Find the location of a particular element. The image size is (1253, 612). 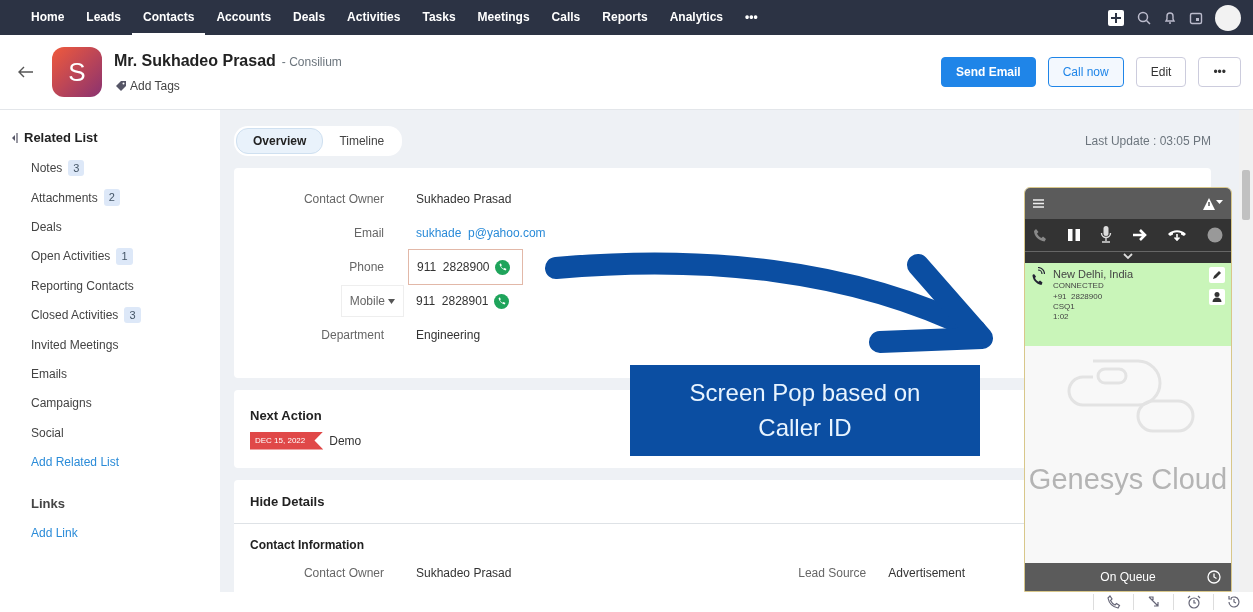

scrollbar-thumb is located at coordinates (1246, 195).